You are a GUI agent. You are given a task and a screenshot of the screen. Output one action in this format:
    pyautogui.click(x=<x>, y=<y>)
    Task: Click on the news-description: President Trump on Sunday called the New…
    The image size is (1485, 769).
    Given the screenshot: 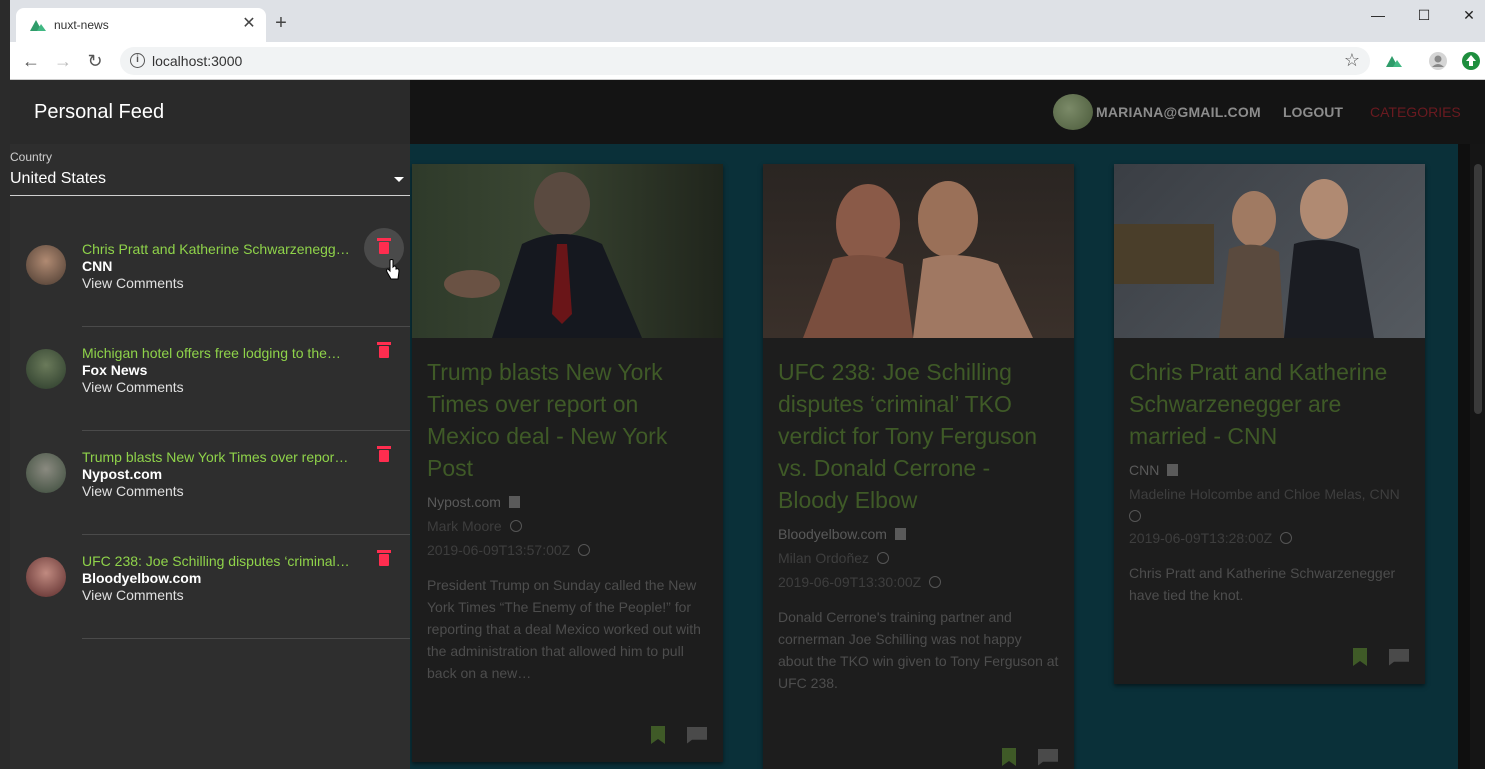 What is the action you would take?
    pyautogui.click(x=564, y=629)
    